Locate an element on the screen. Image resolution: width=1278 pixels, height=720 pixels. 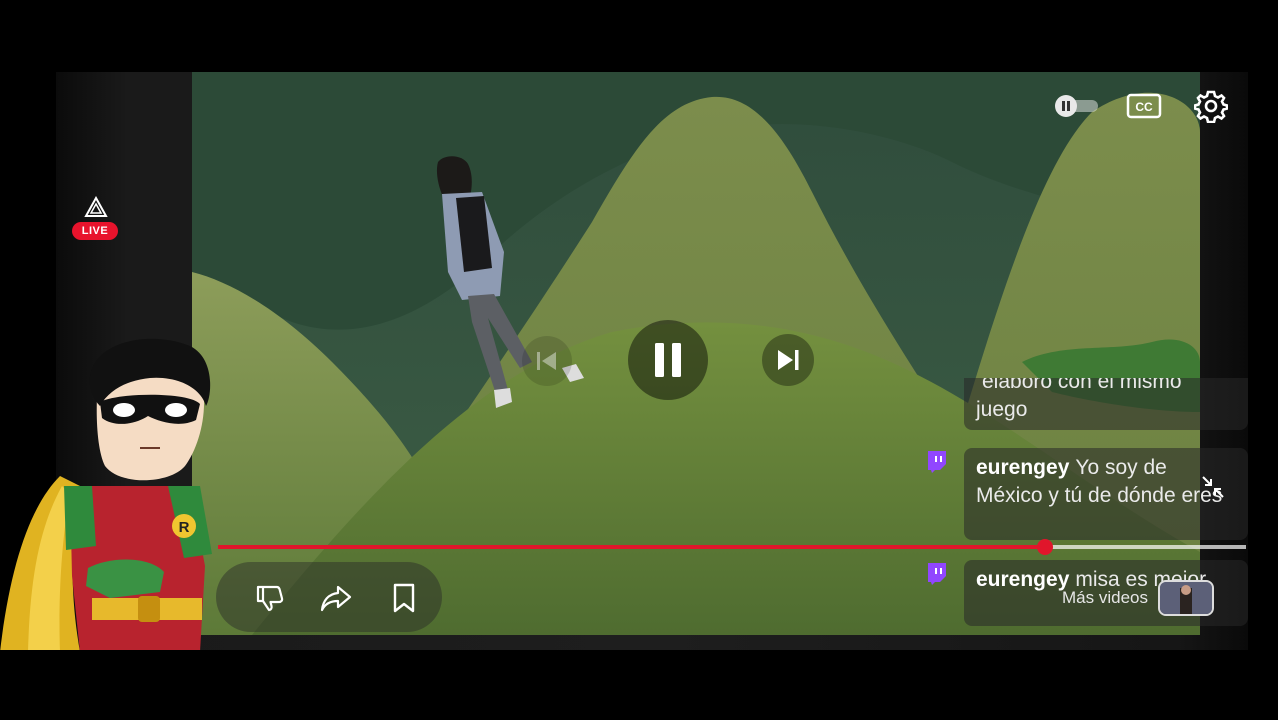
gear-icon is located at coordinates (1211, 106).